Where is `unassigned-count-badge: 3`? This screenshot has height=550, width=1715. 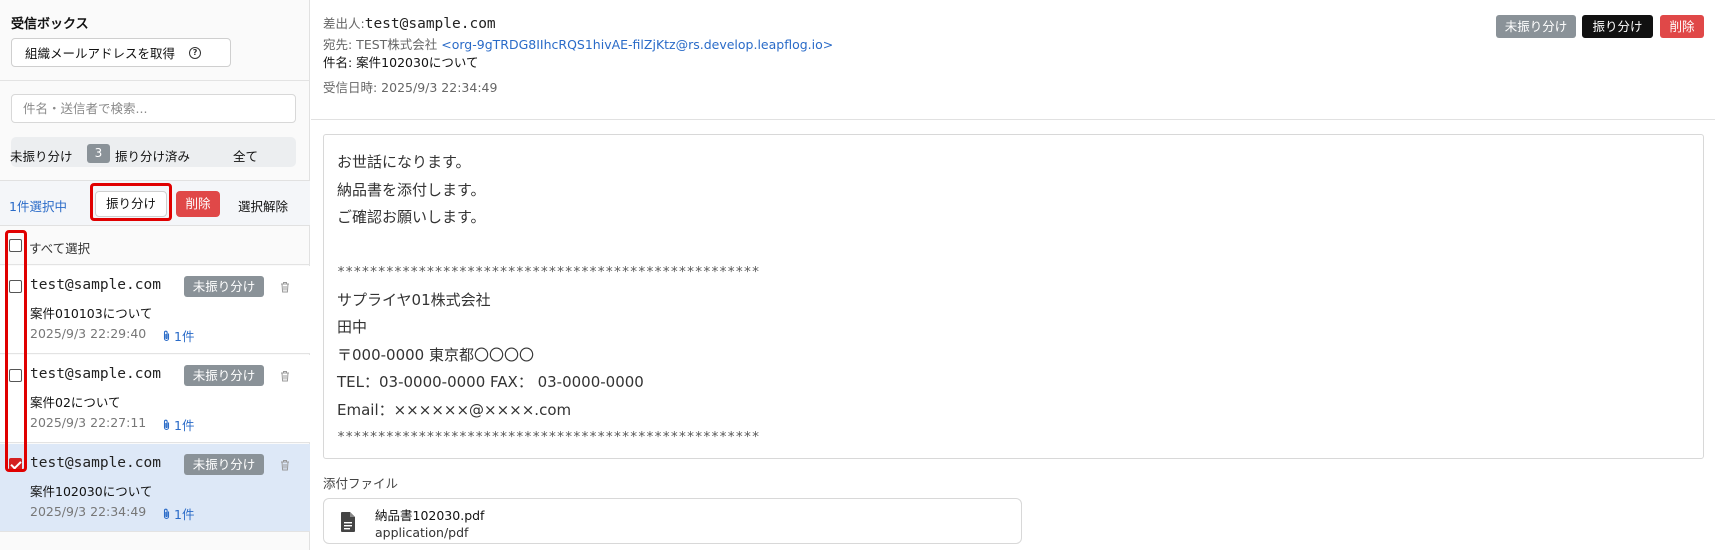
unassigned-count-badge: 3 is located at coordinates (98, 153).